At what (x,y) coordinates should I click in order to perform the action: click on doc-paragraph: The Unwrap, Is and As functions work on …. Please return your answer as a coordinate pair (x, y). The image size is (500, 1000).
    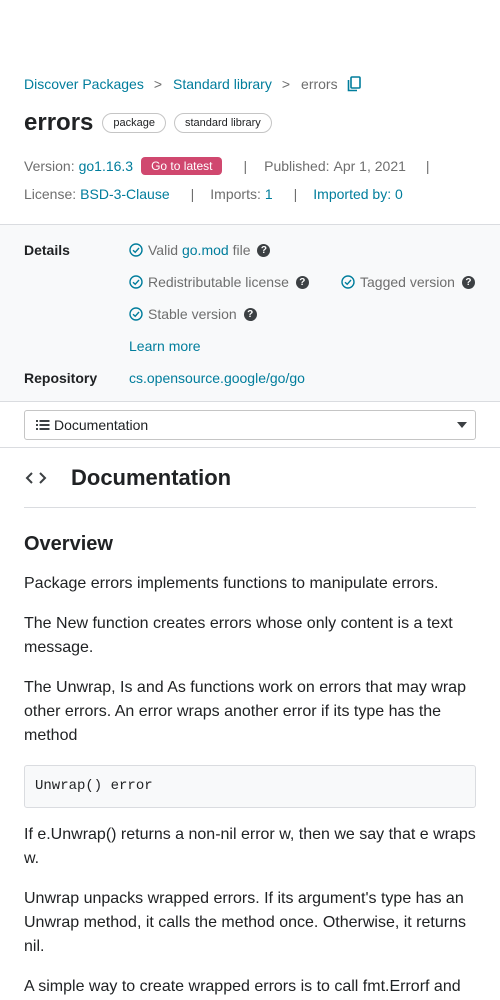
    Looking at the image, I should click on (245, 711).